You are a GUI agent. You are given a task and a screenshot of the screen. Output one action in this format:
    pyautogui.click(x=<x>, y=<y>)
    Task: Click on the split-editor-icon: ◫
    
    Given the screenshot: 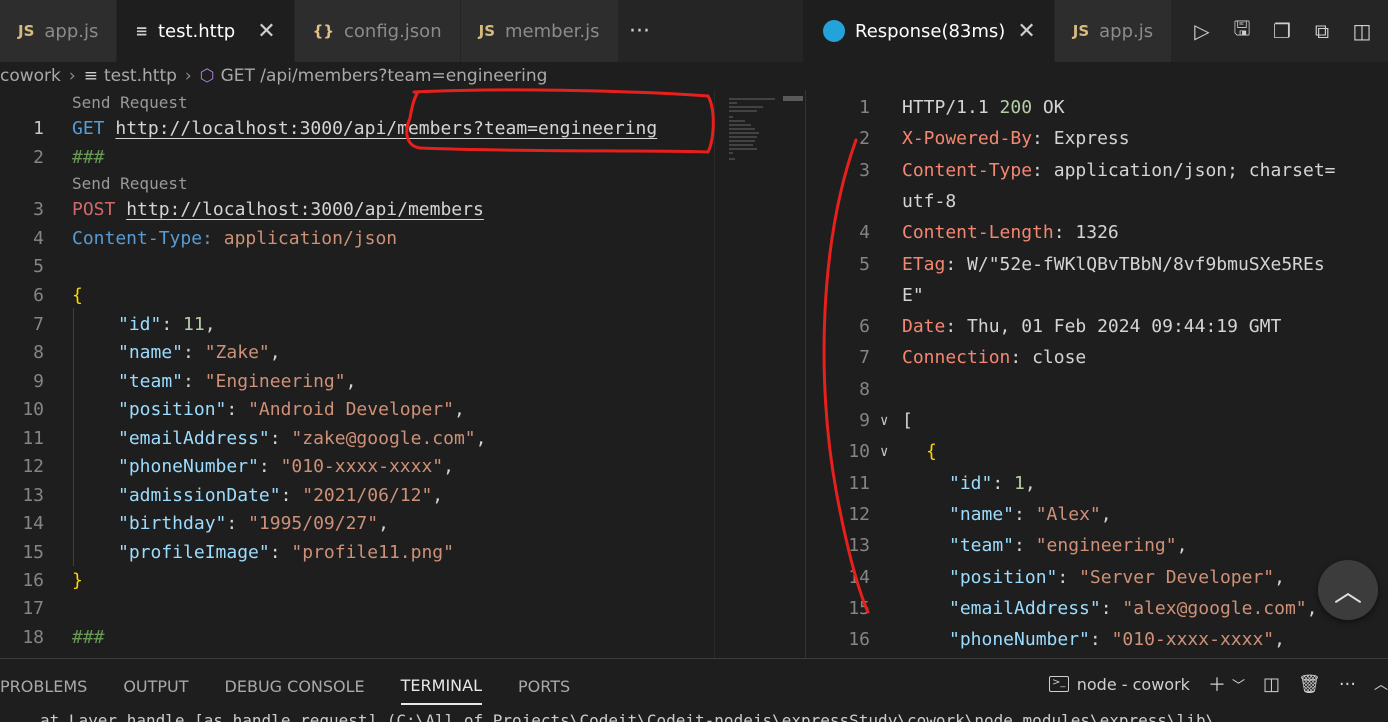 What is the action you would take?
    pyautogui.click(x=1362, y=31)
    